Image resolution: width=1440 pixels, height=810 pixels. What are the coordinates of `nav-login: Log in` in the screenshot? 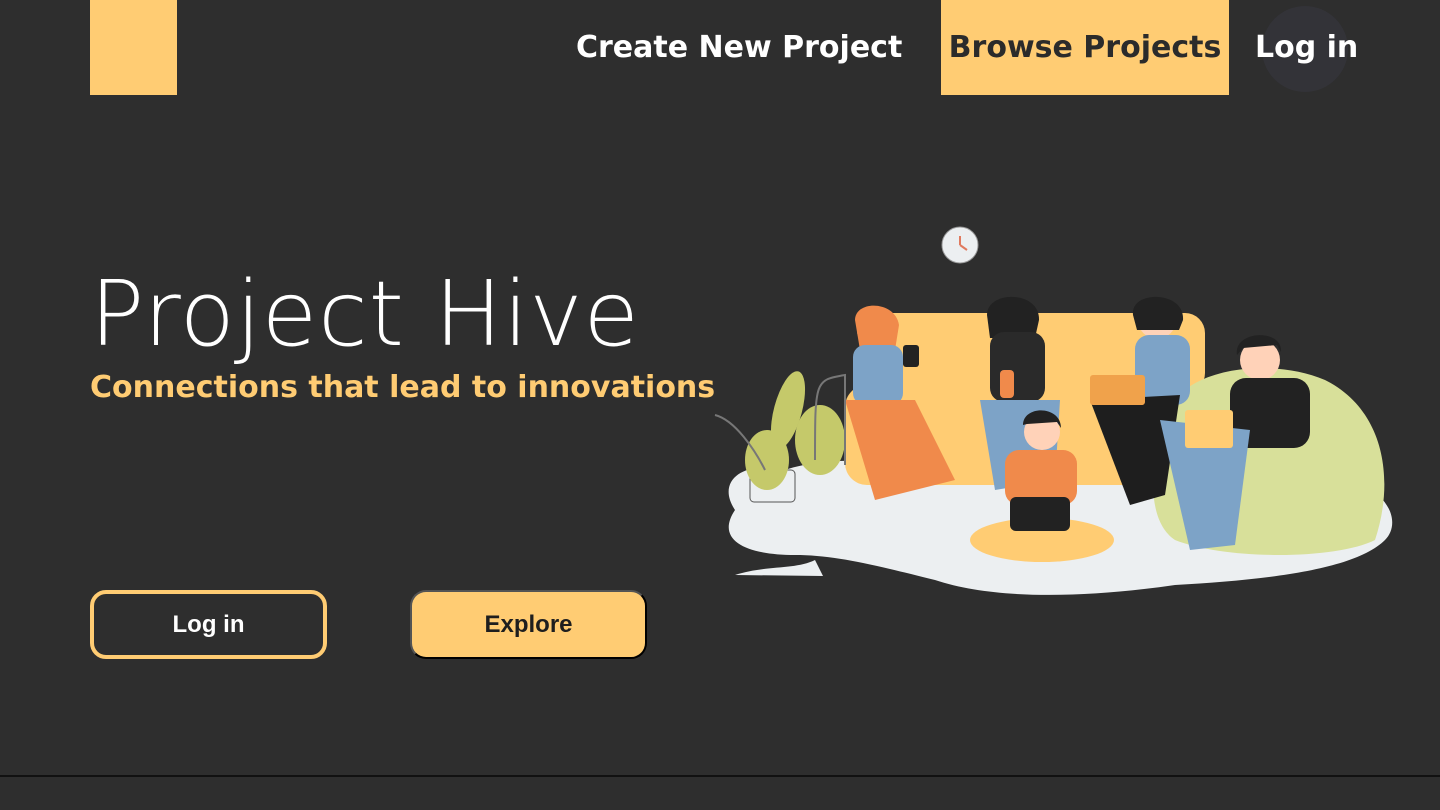 It's located at (1306, 47).